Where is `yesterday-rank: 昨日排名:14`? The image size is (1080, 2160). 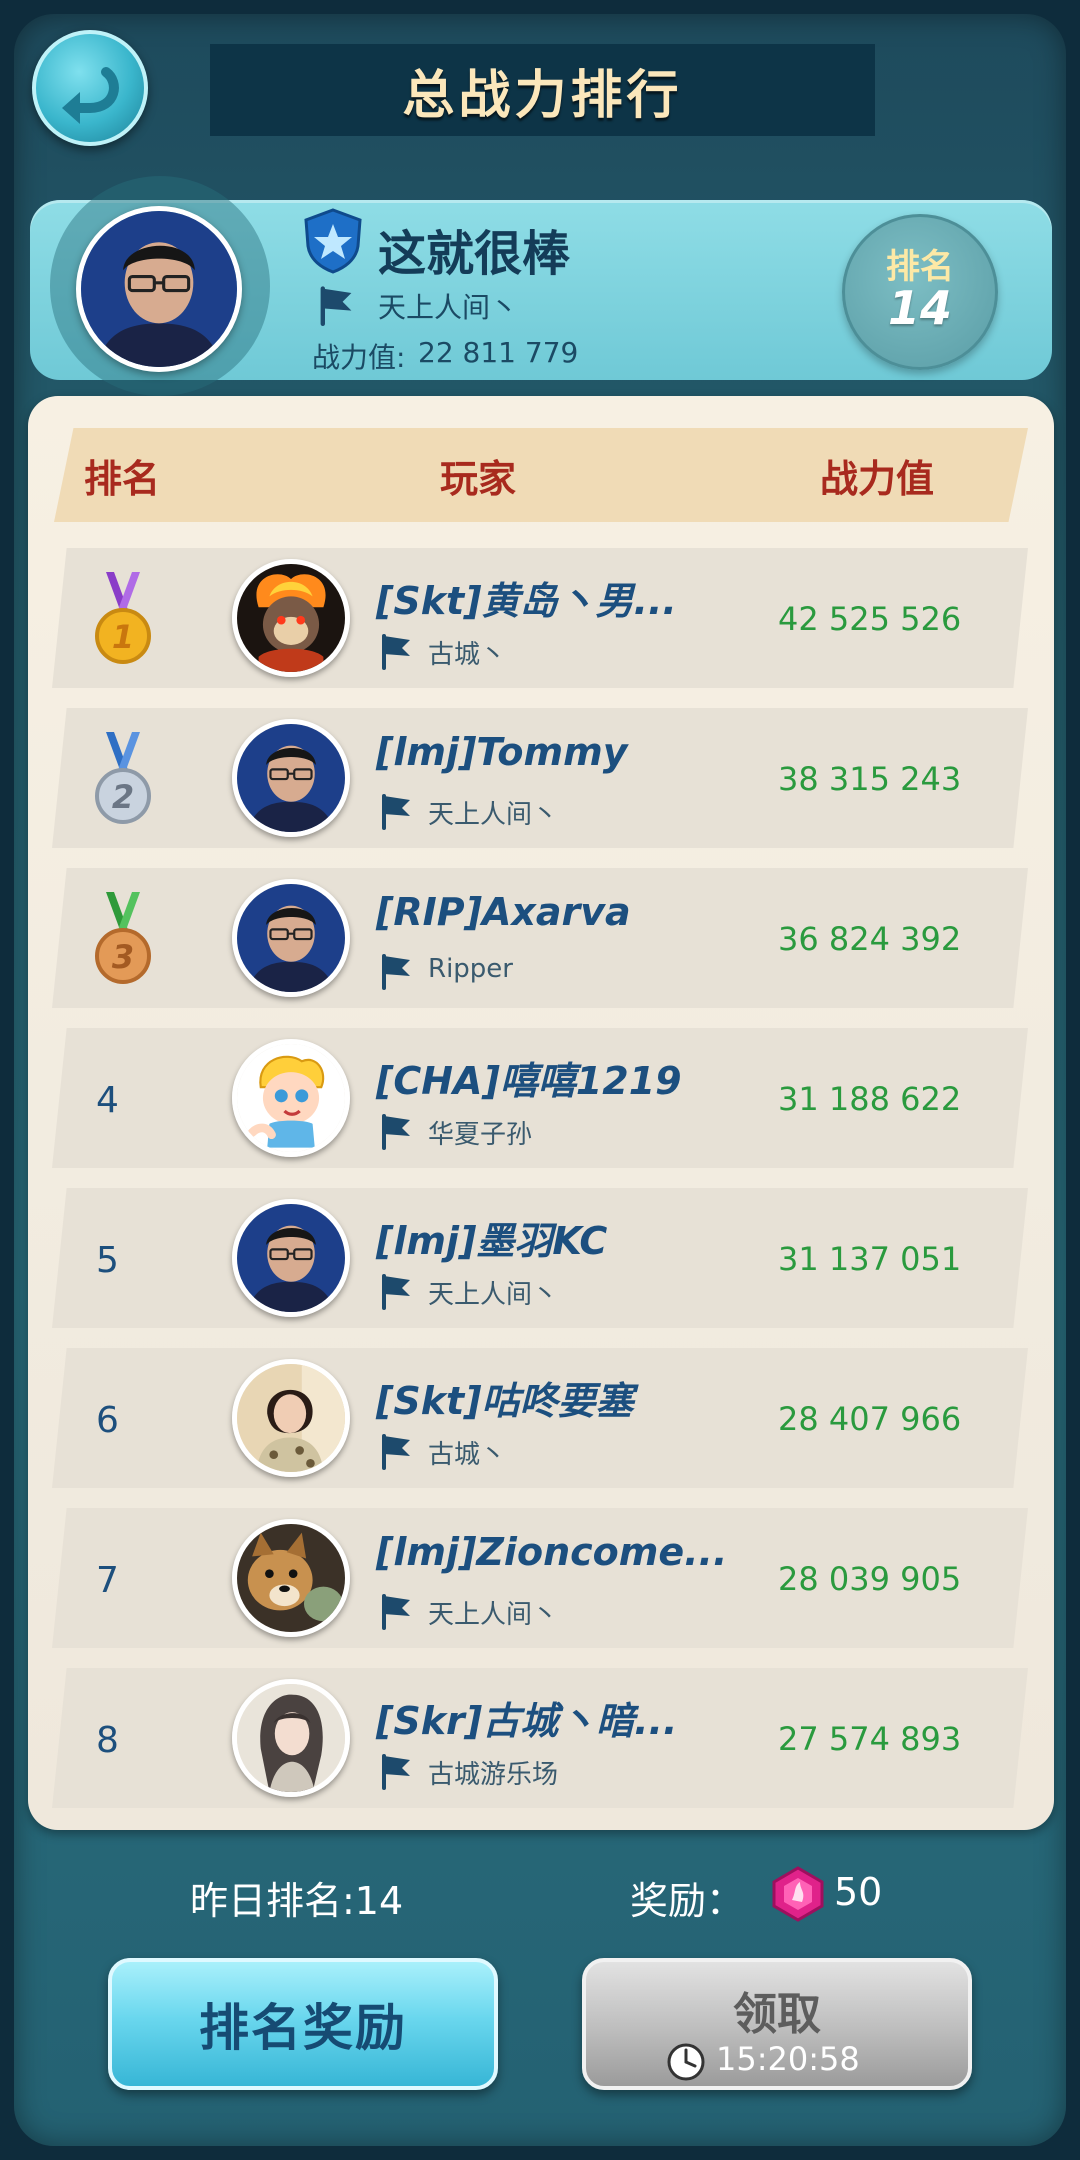
yesterday-rank: 昨日排名:14 is located at coordinates (297, 1901).